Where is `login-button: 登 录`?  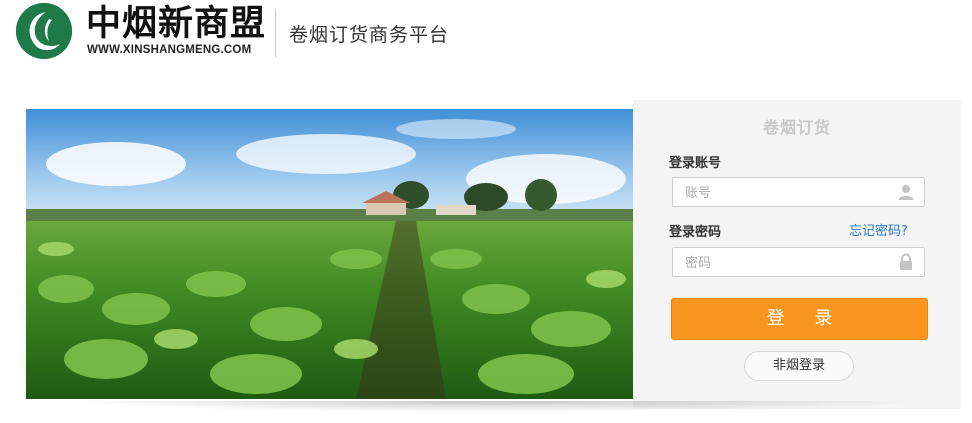 login-button: 登 录 is located at coordinates (799, 319).